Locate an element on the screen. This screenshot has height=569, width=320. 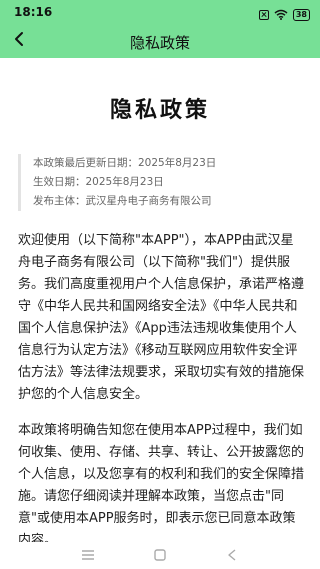
status-icons: 38 is located at coordinates (284, 14).